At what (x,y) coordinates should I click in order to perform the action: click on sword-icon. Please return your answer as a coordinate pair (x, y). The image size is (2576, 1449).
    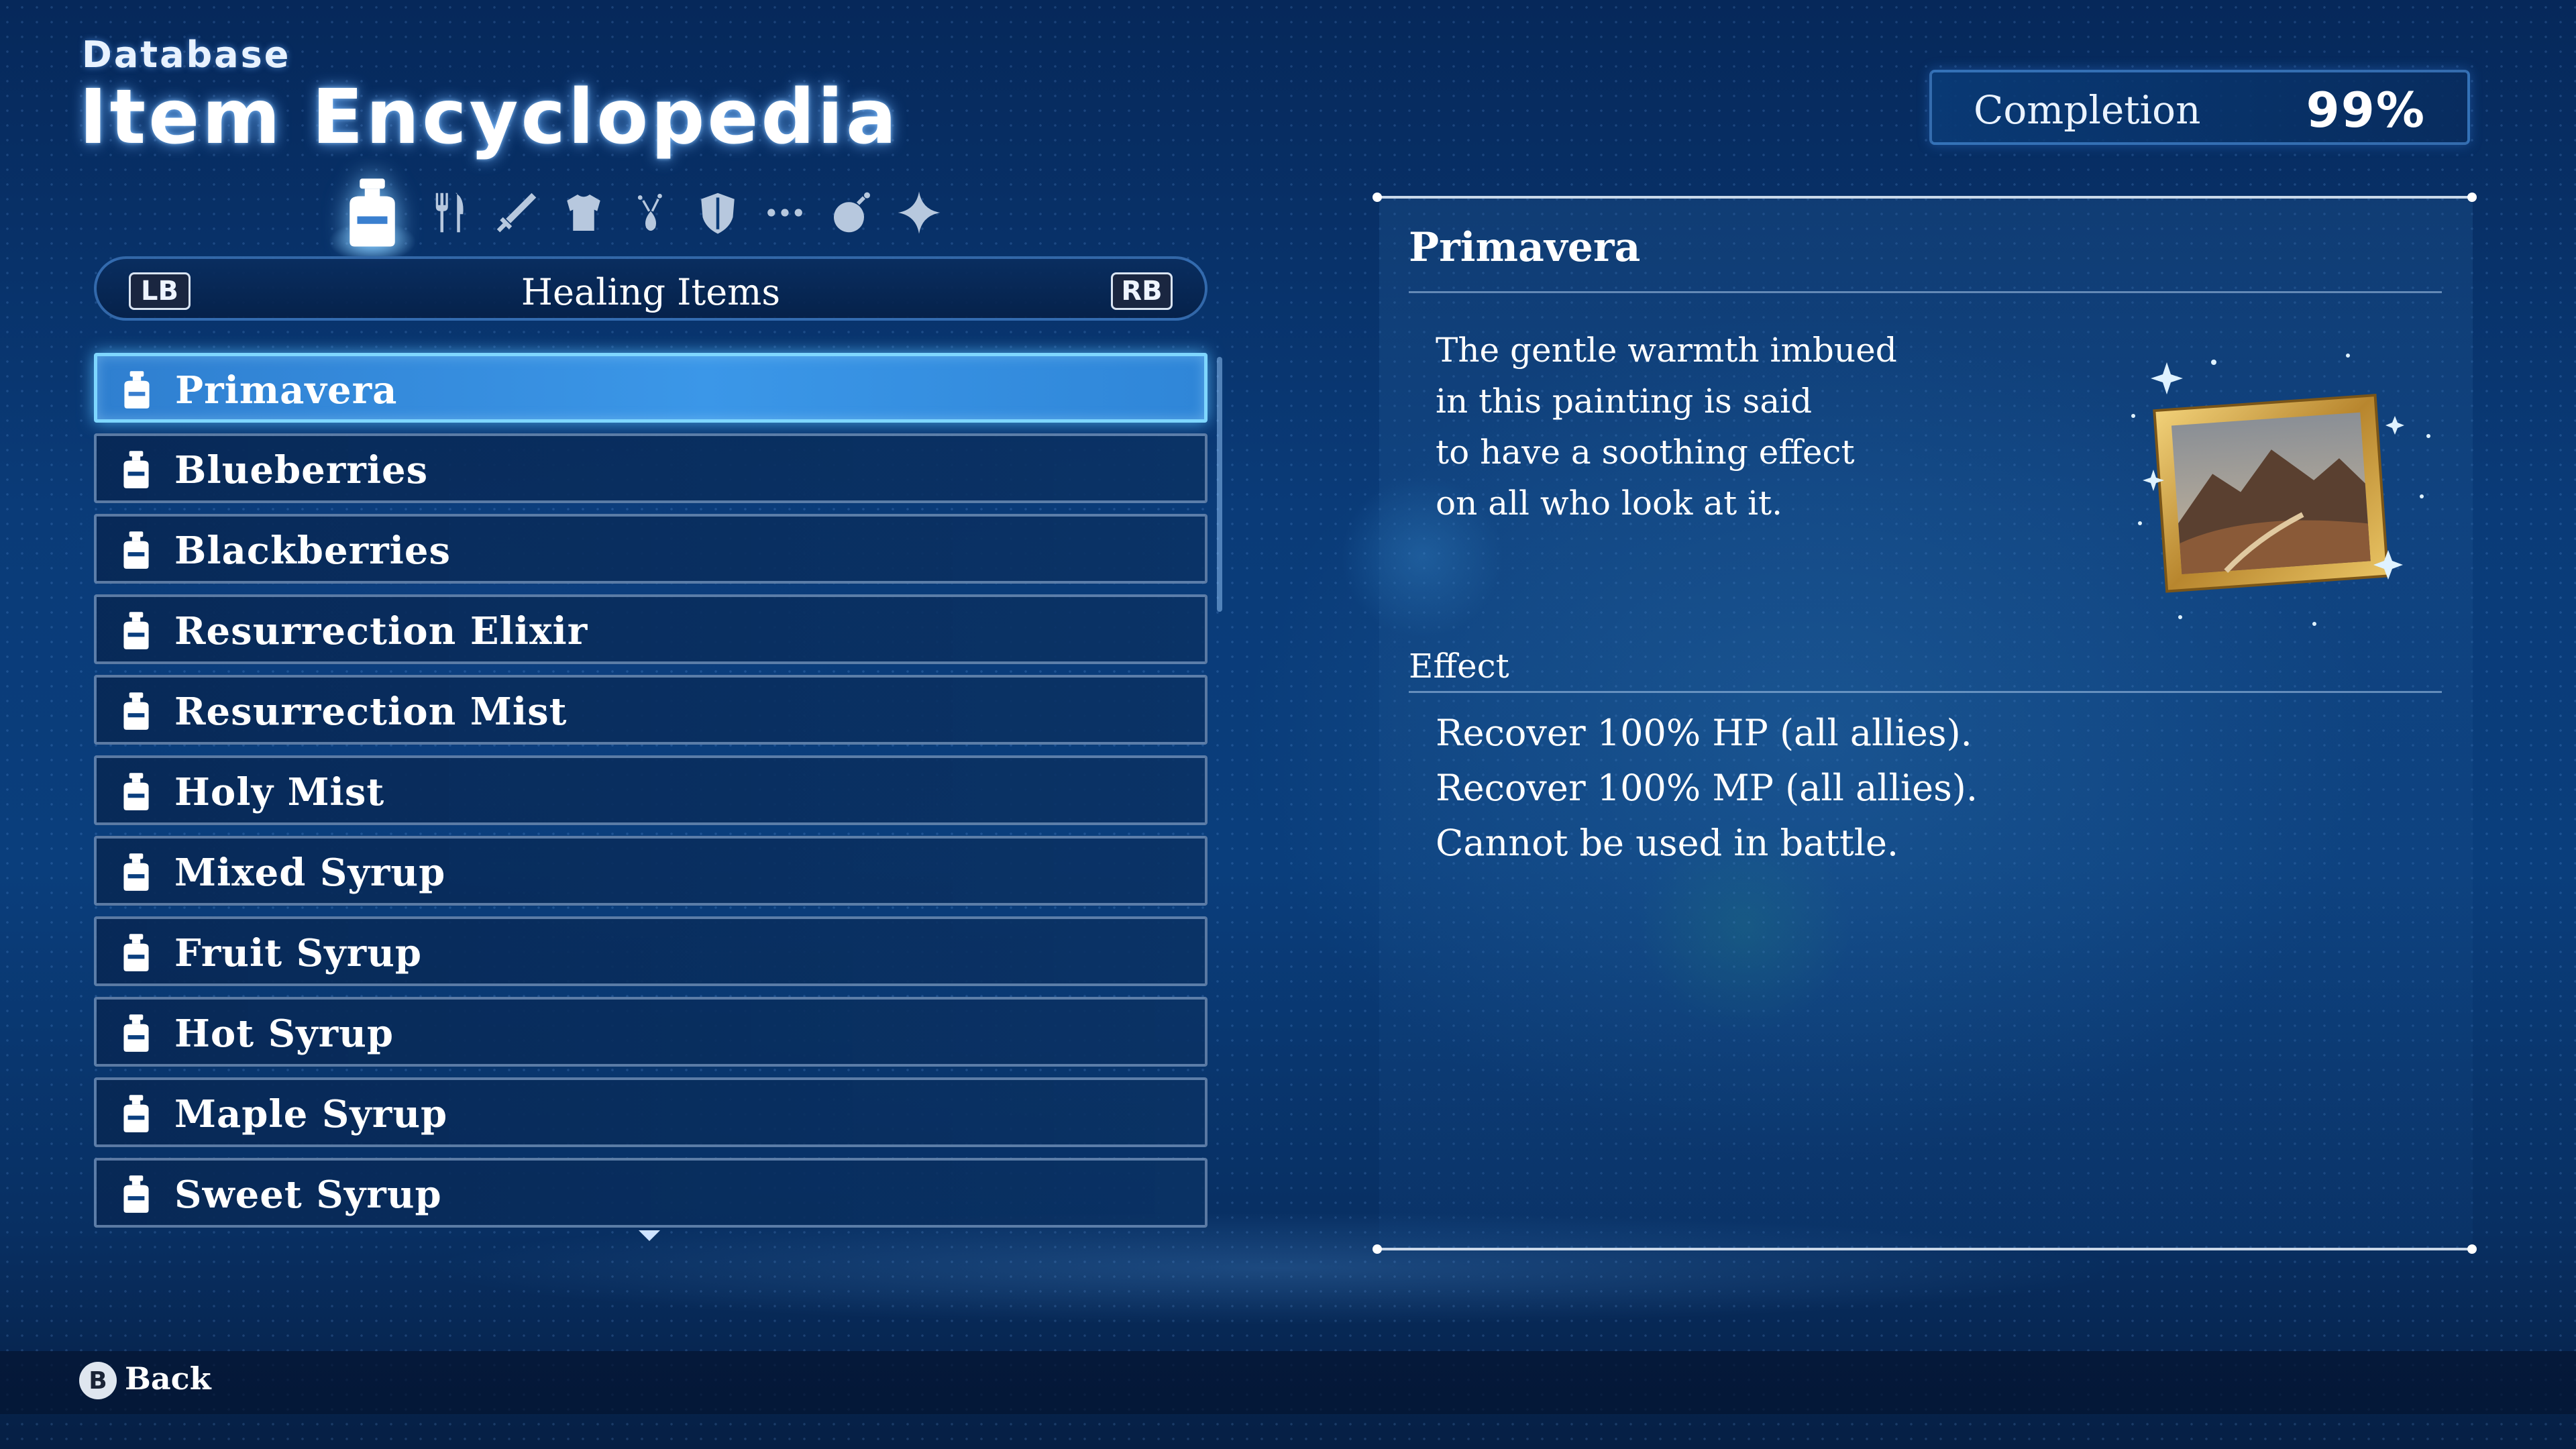
    Looking at the image, I should click on (516, 213).